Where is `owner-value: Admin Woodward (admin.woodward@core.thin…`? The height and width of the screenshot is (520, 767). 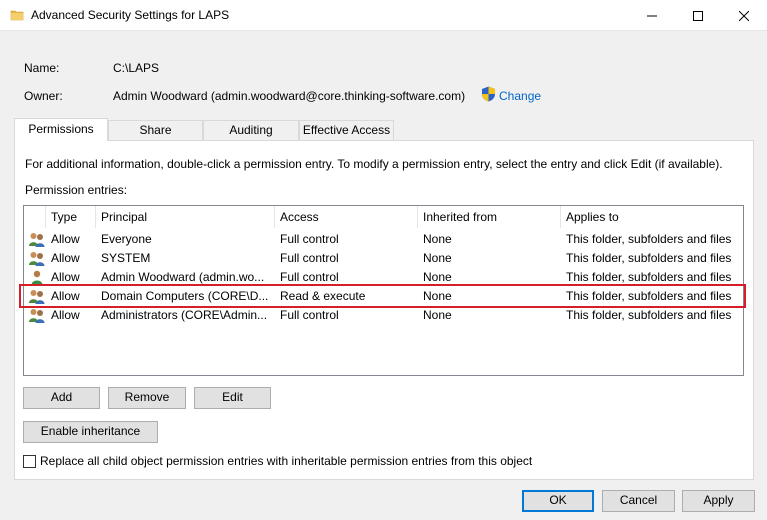
owner-value: Admin Woodward (admin.woodward@core.thin… is located at coordinates (289, 96).